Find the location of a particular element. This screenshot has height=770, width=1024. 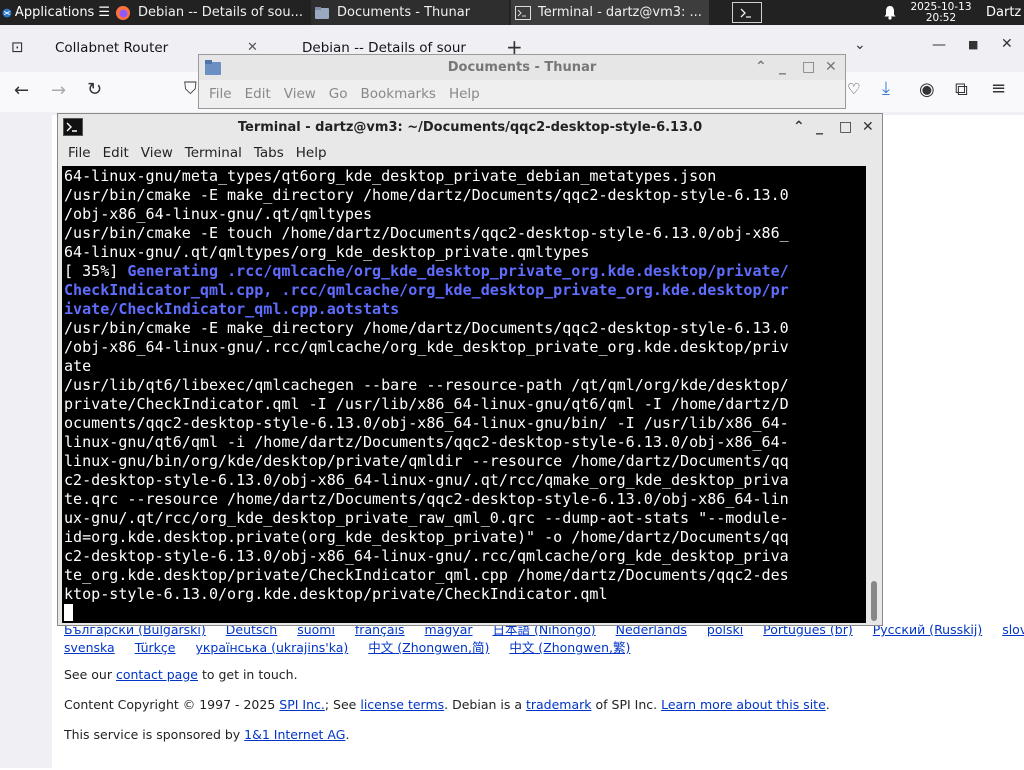

menu-bookmarks: Bookmarks is located at coordinates (398, 94).